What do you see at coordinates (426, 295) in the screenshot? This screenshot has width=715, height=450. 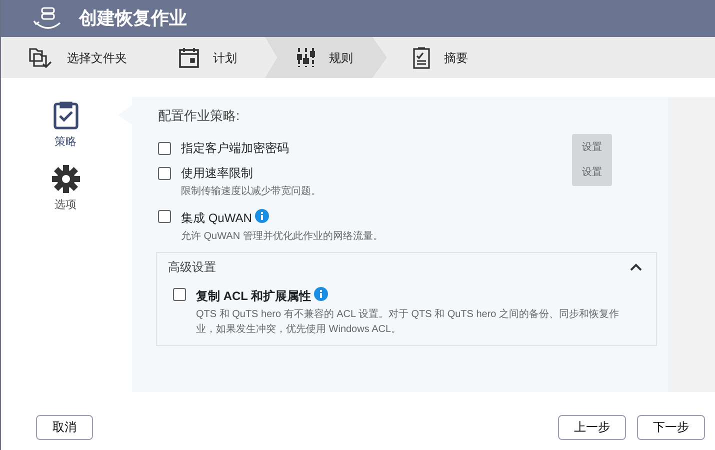 I see `option-label: 复制 ACL 和扩展属性` at bounding box center [426, 295].